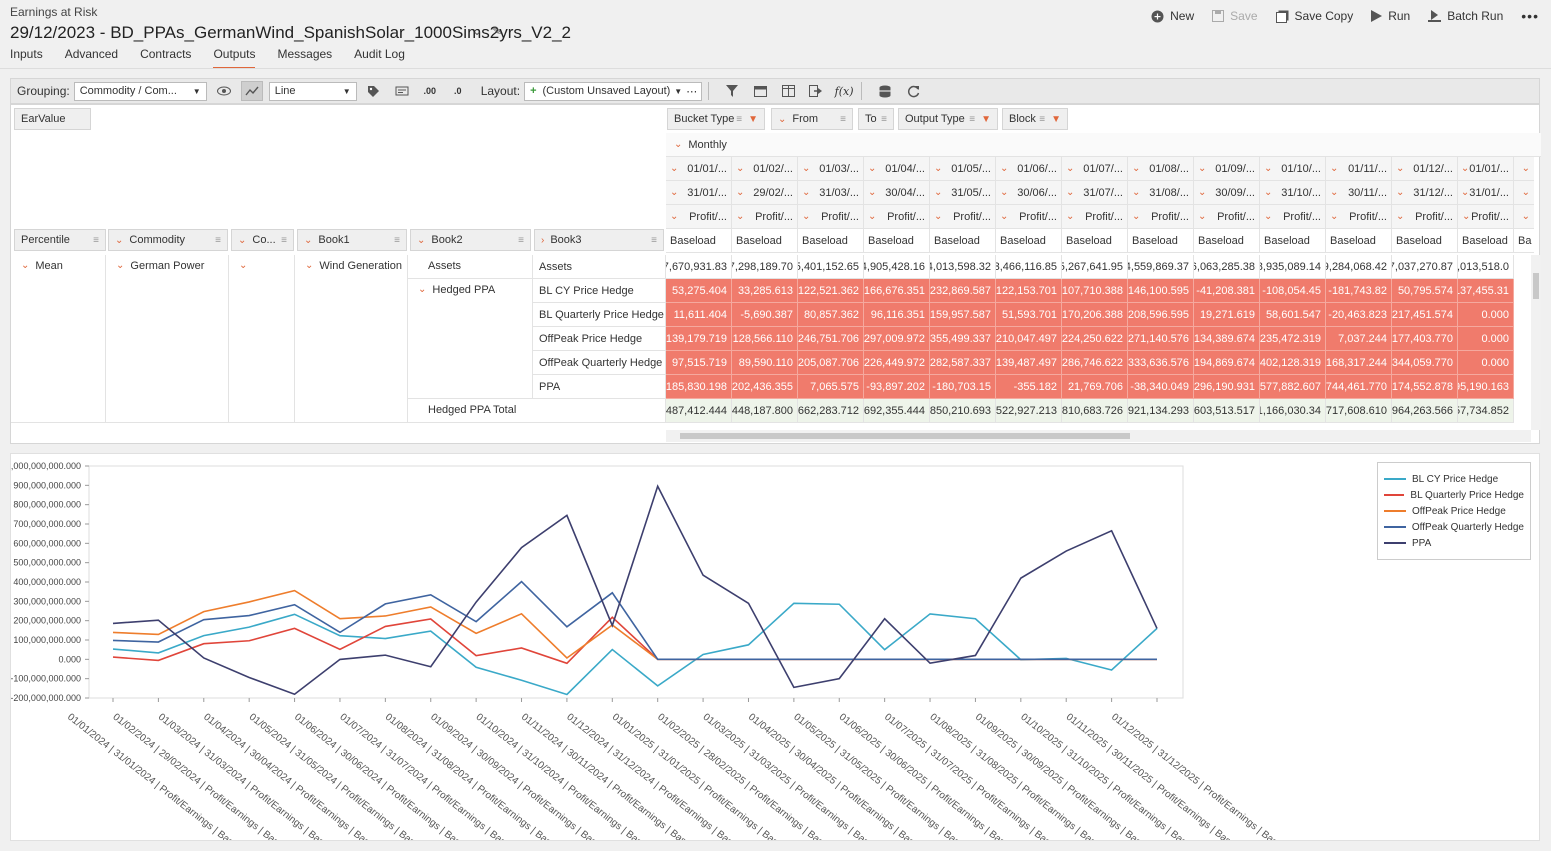  Describe the element at coordinates (1425, 387) in the screenshot. I see `value-cell: 174,552.878` at that location.